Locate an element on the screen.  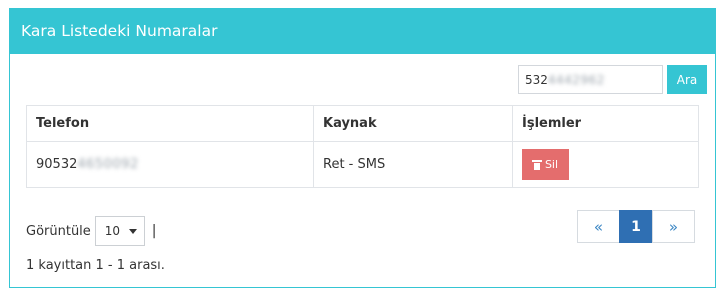
table-header-row: Telefon Kaynak İşlemler is located at coordinates (362, 123).